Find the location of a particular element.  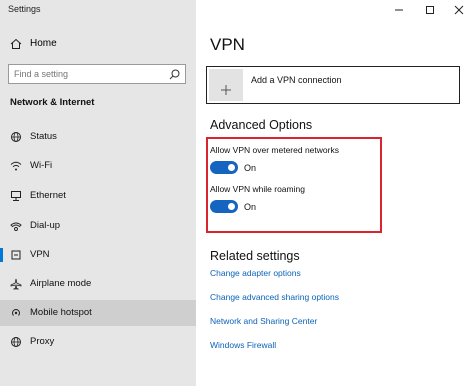

home-icon is located at coordinates (16, 43).